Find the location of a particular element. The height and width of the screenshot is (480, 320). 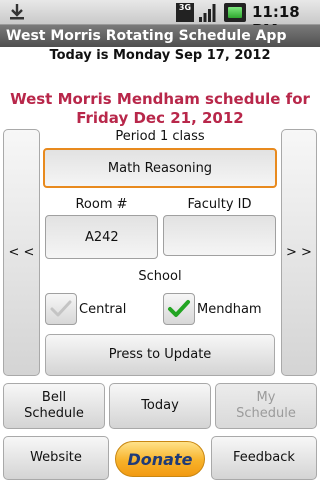

today-date-text: Today is Monday Sep 17, 2012 is located at coordinates (160, 55).